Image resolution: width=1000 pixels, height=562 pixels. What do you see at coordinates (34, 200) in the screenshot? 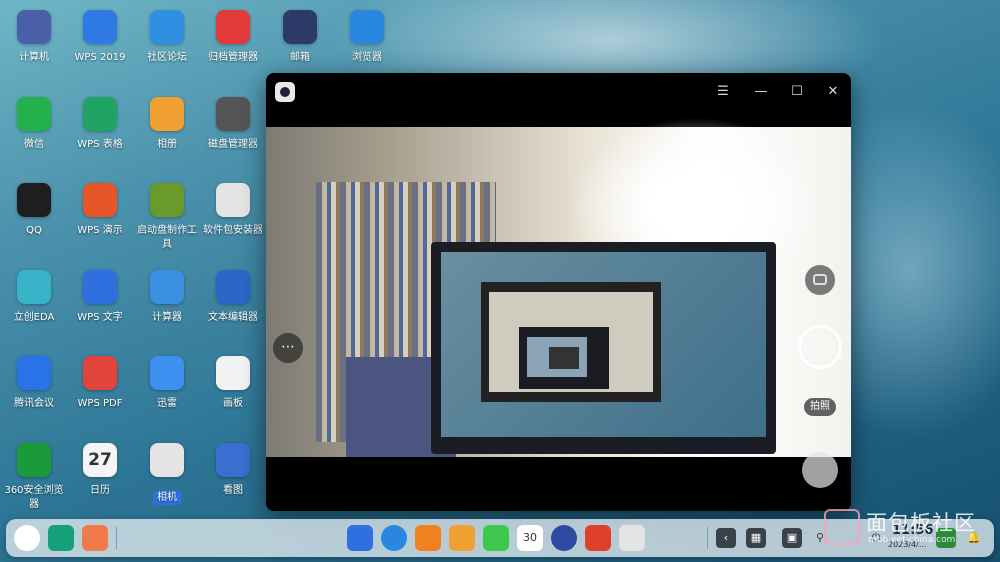
I see `qq-icon` at bounding box center [34, 200].